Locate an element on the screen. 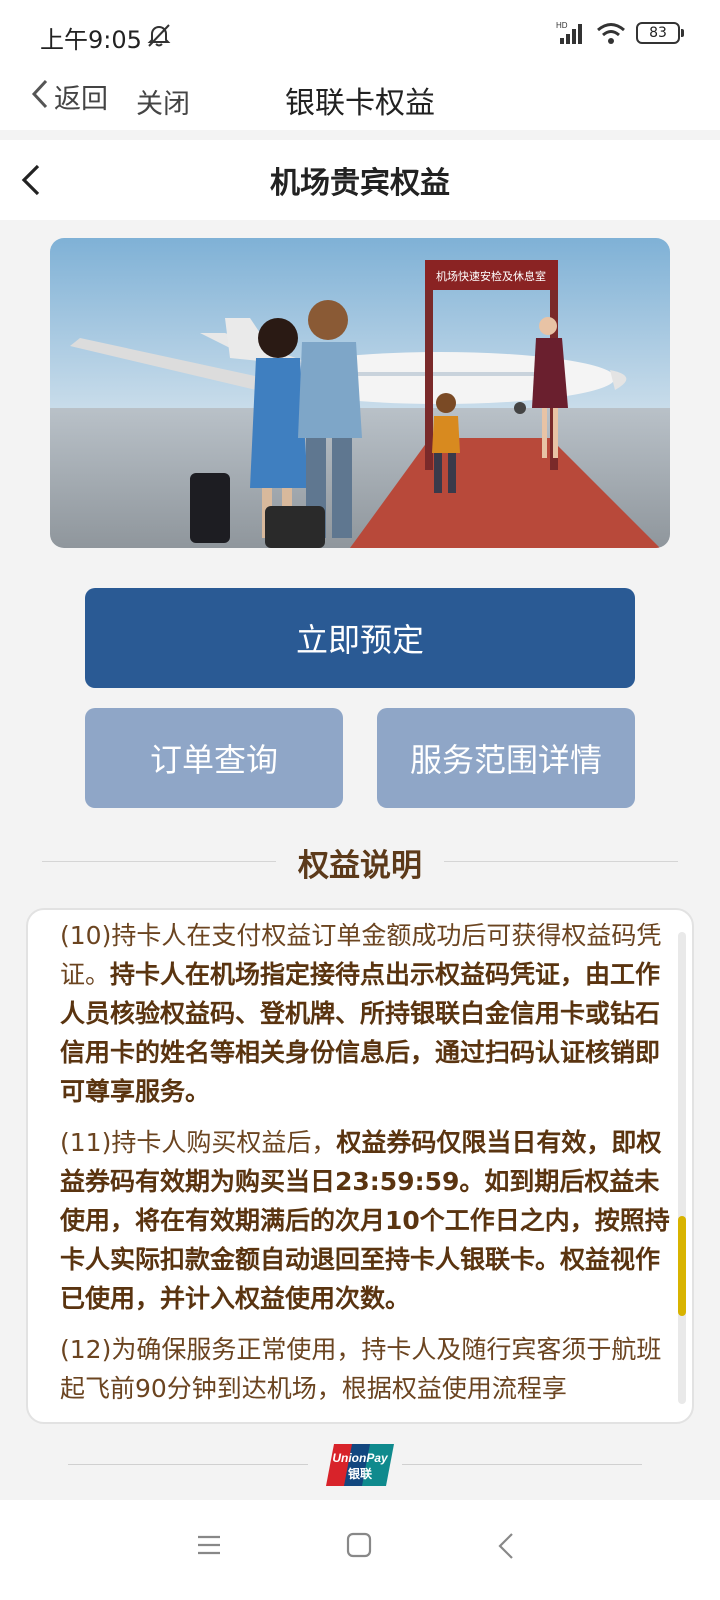  page-title: 机场贵宾权益 is located at coordinates (360, 183).